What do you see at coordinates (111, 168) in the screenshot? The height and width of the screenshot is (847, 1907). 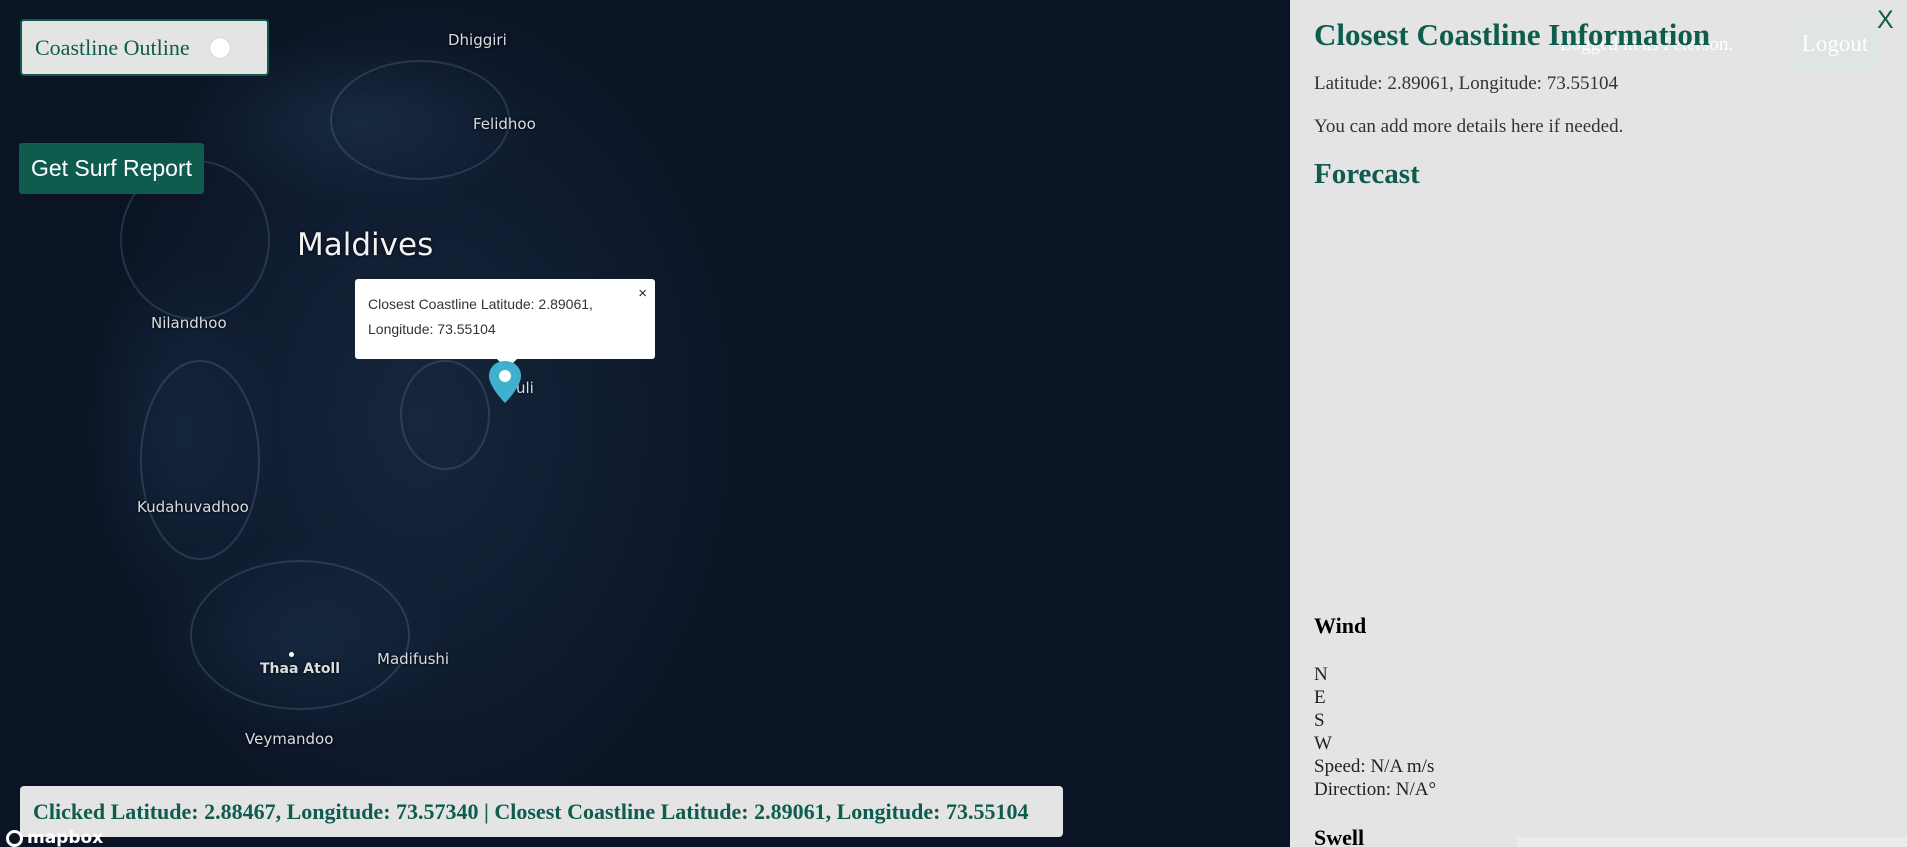 I see `get-surf-report-button: Get Surf Report` at bounding box center [111, 168].